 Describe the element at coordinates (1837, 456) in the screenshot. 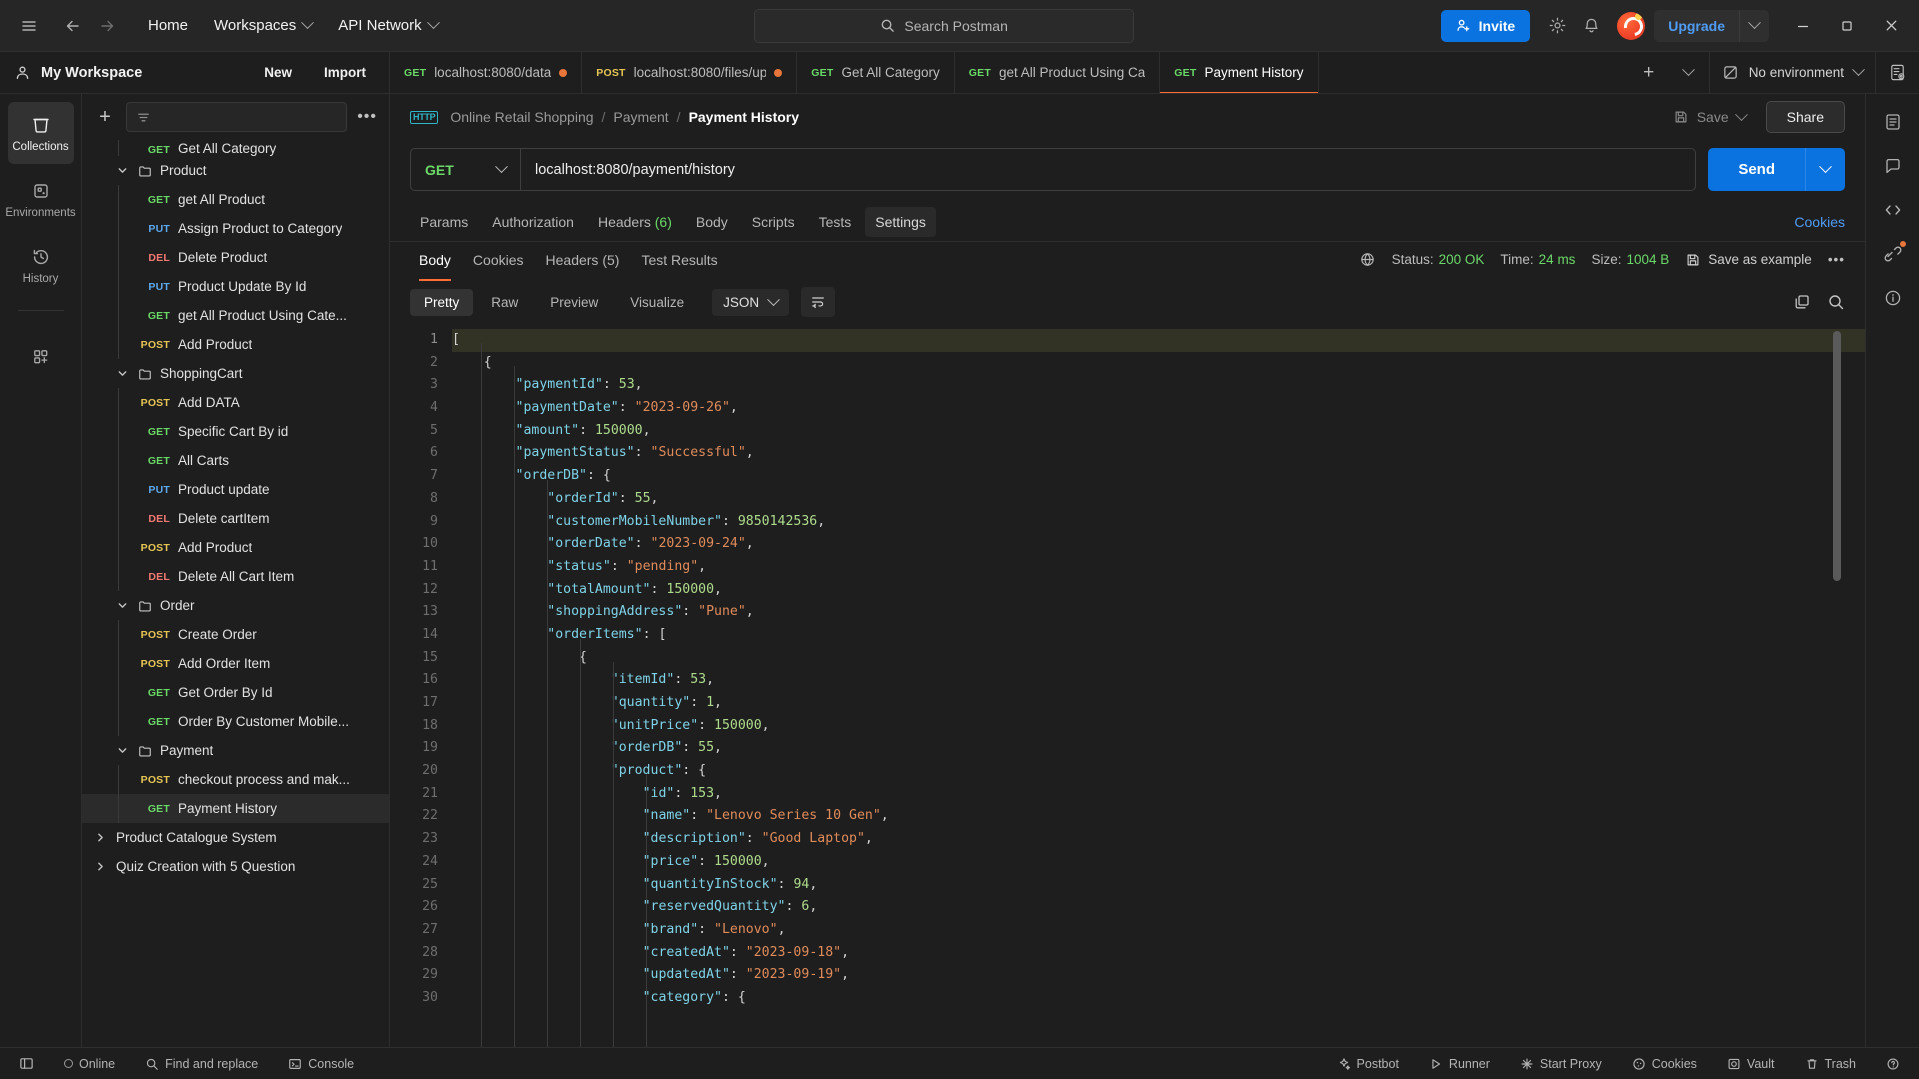

I see `response-scrollbar-thumb` at that location.